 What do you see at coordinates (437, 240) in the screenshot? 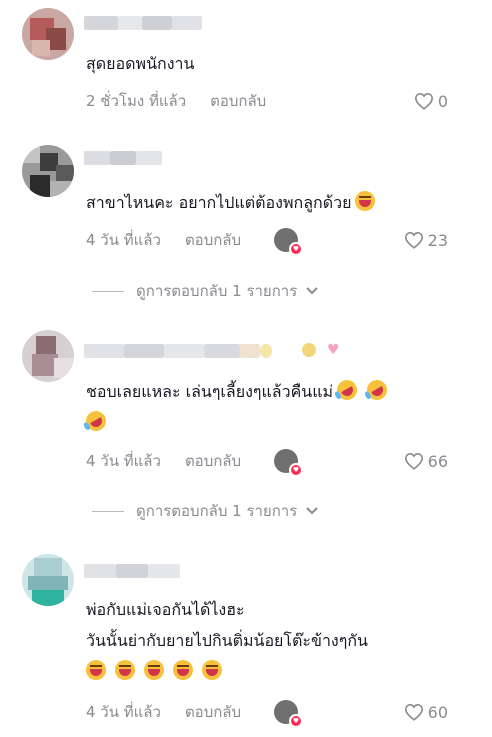
I see `like-count: 23` at bounding box center [437, 240].